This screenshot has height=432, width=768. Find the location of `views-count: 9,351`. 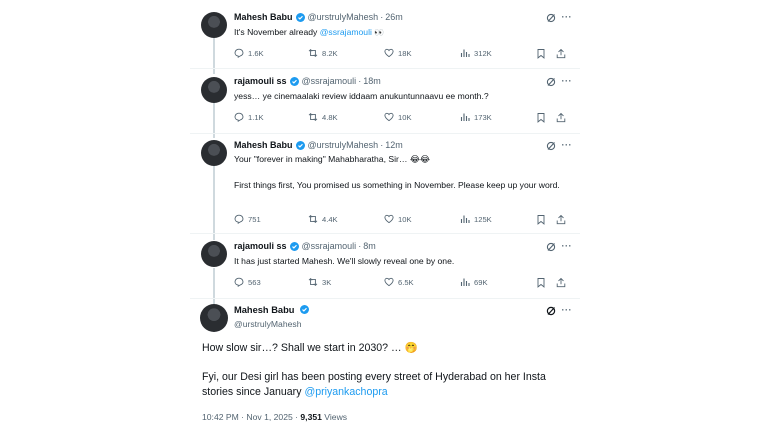

views-count: 9,351 is located at coordinates (311, 417).